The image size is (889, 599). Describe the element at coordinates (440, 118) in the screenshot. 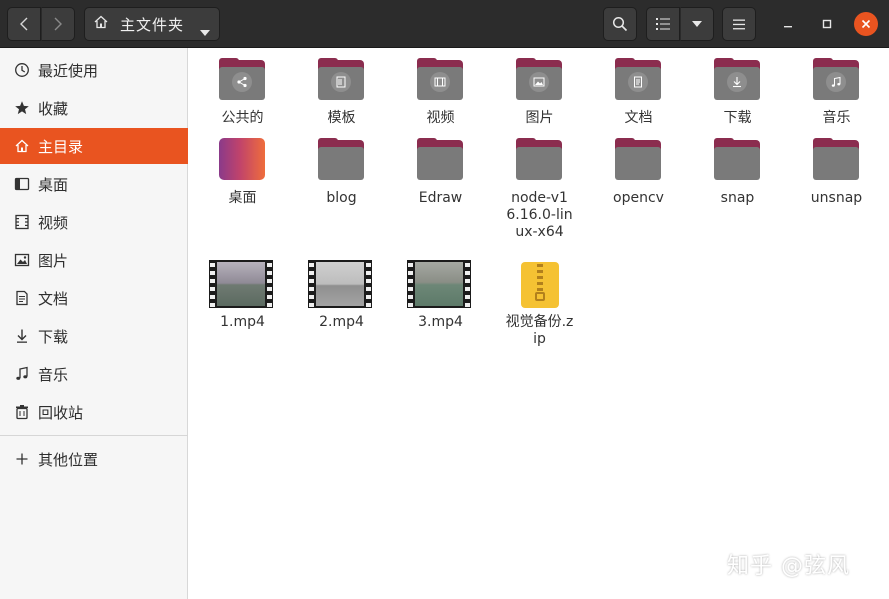

I see `file-name: 视频` at that location.